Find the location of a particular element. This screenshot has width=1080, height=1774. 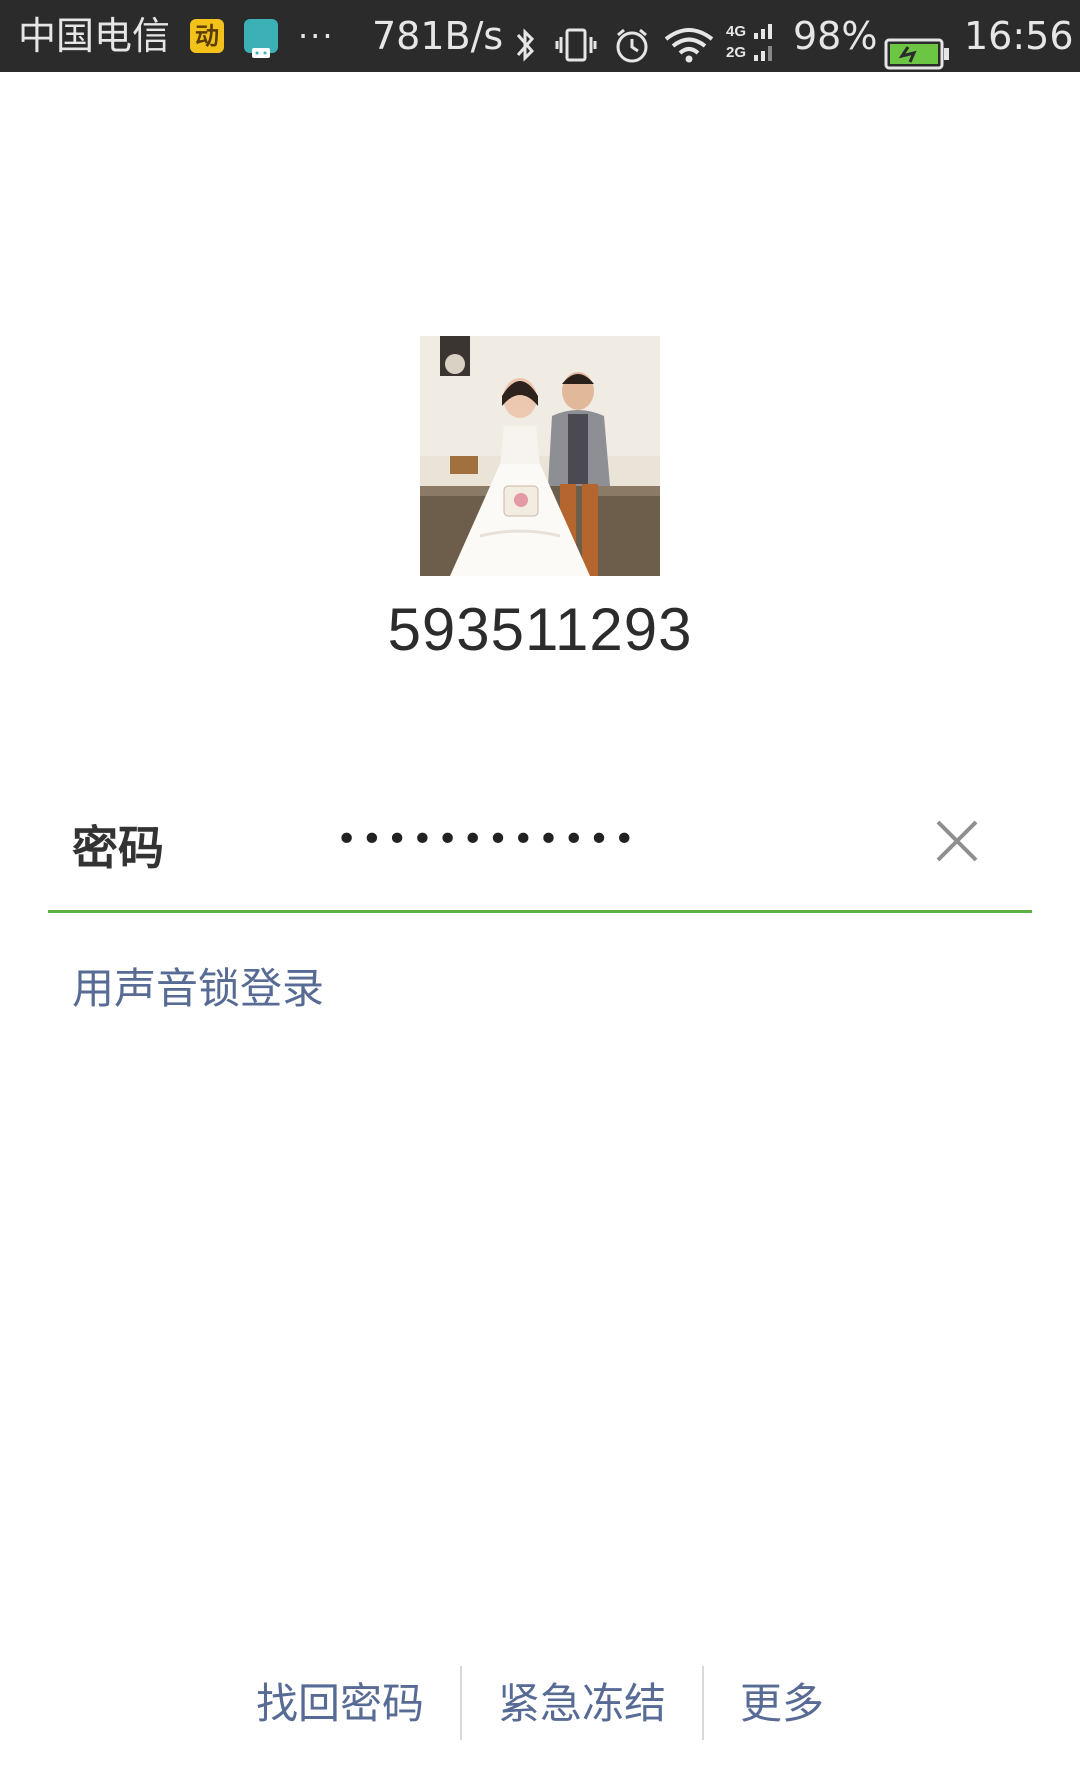

vibrate-icon is located at coordinates (576, 39).